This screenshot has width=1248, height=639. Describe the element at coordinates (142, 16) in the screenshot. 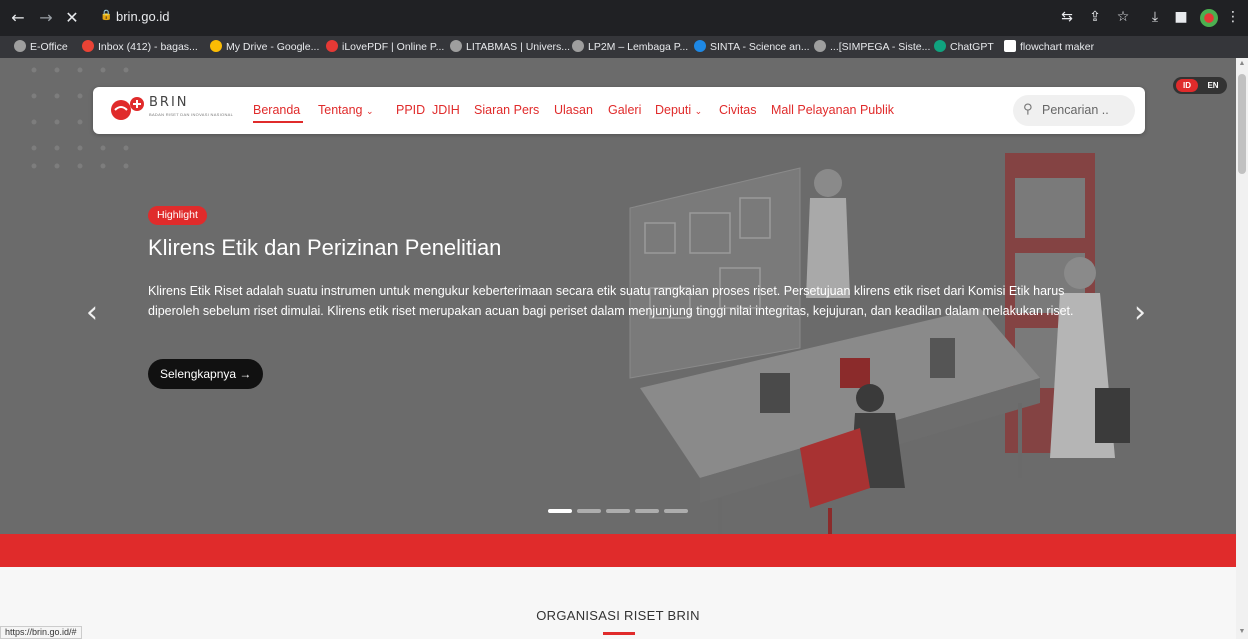

I see `address-bar: brin.go.id` at that location.